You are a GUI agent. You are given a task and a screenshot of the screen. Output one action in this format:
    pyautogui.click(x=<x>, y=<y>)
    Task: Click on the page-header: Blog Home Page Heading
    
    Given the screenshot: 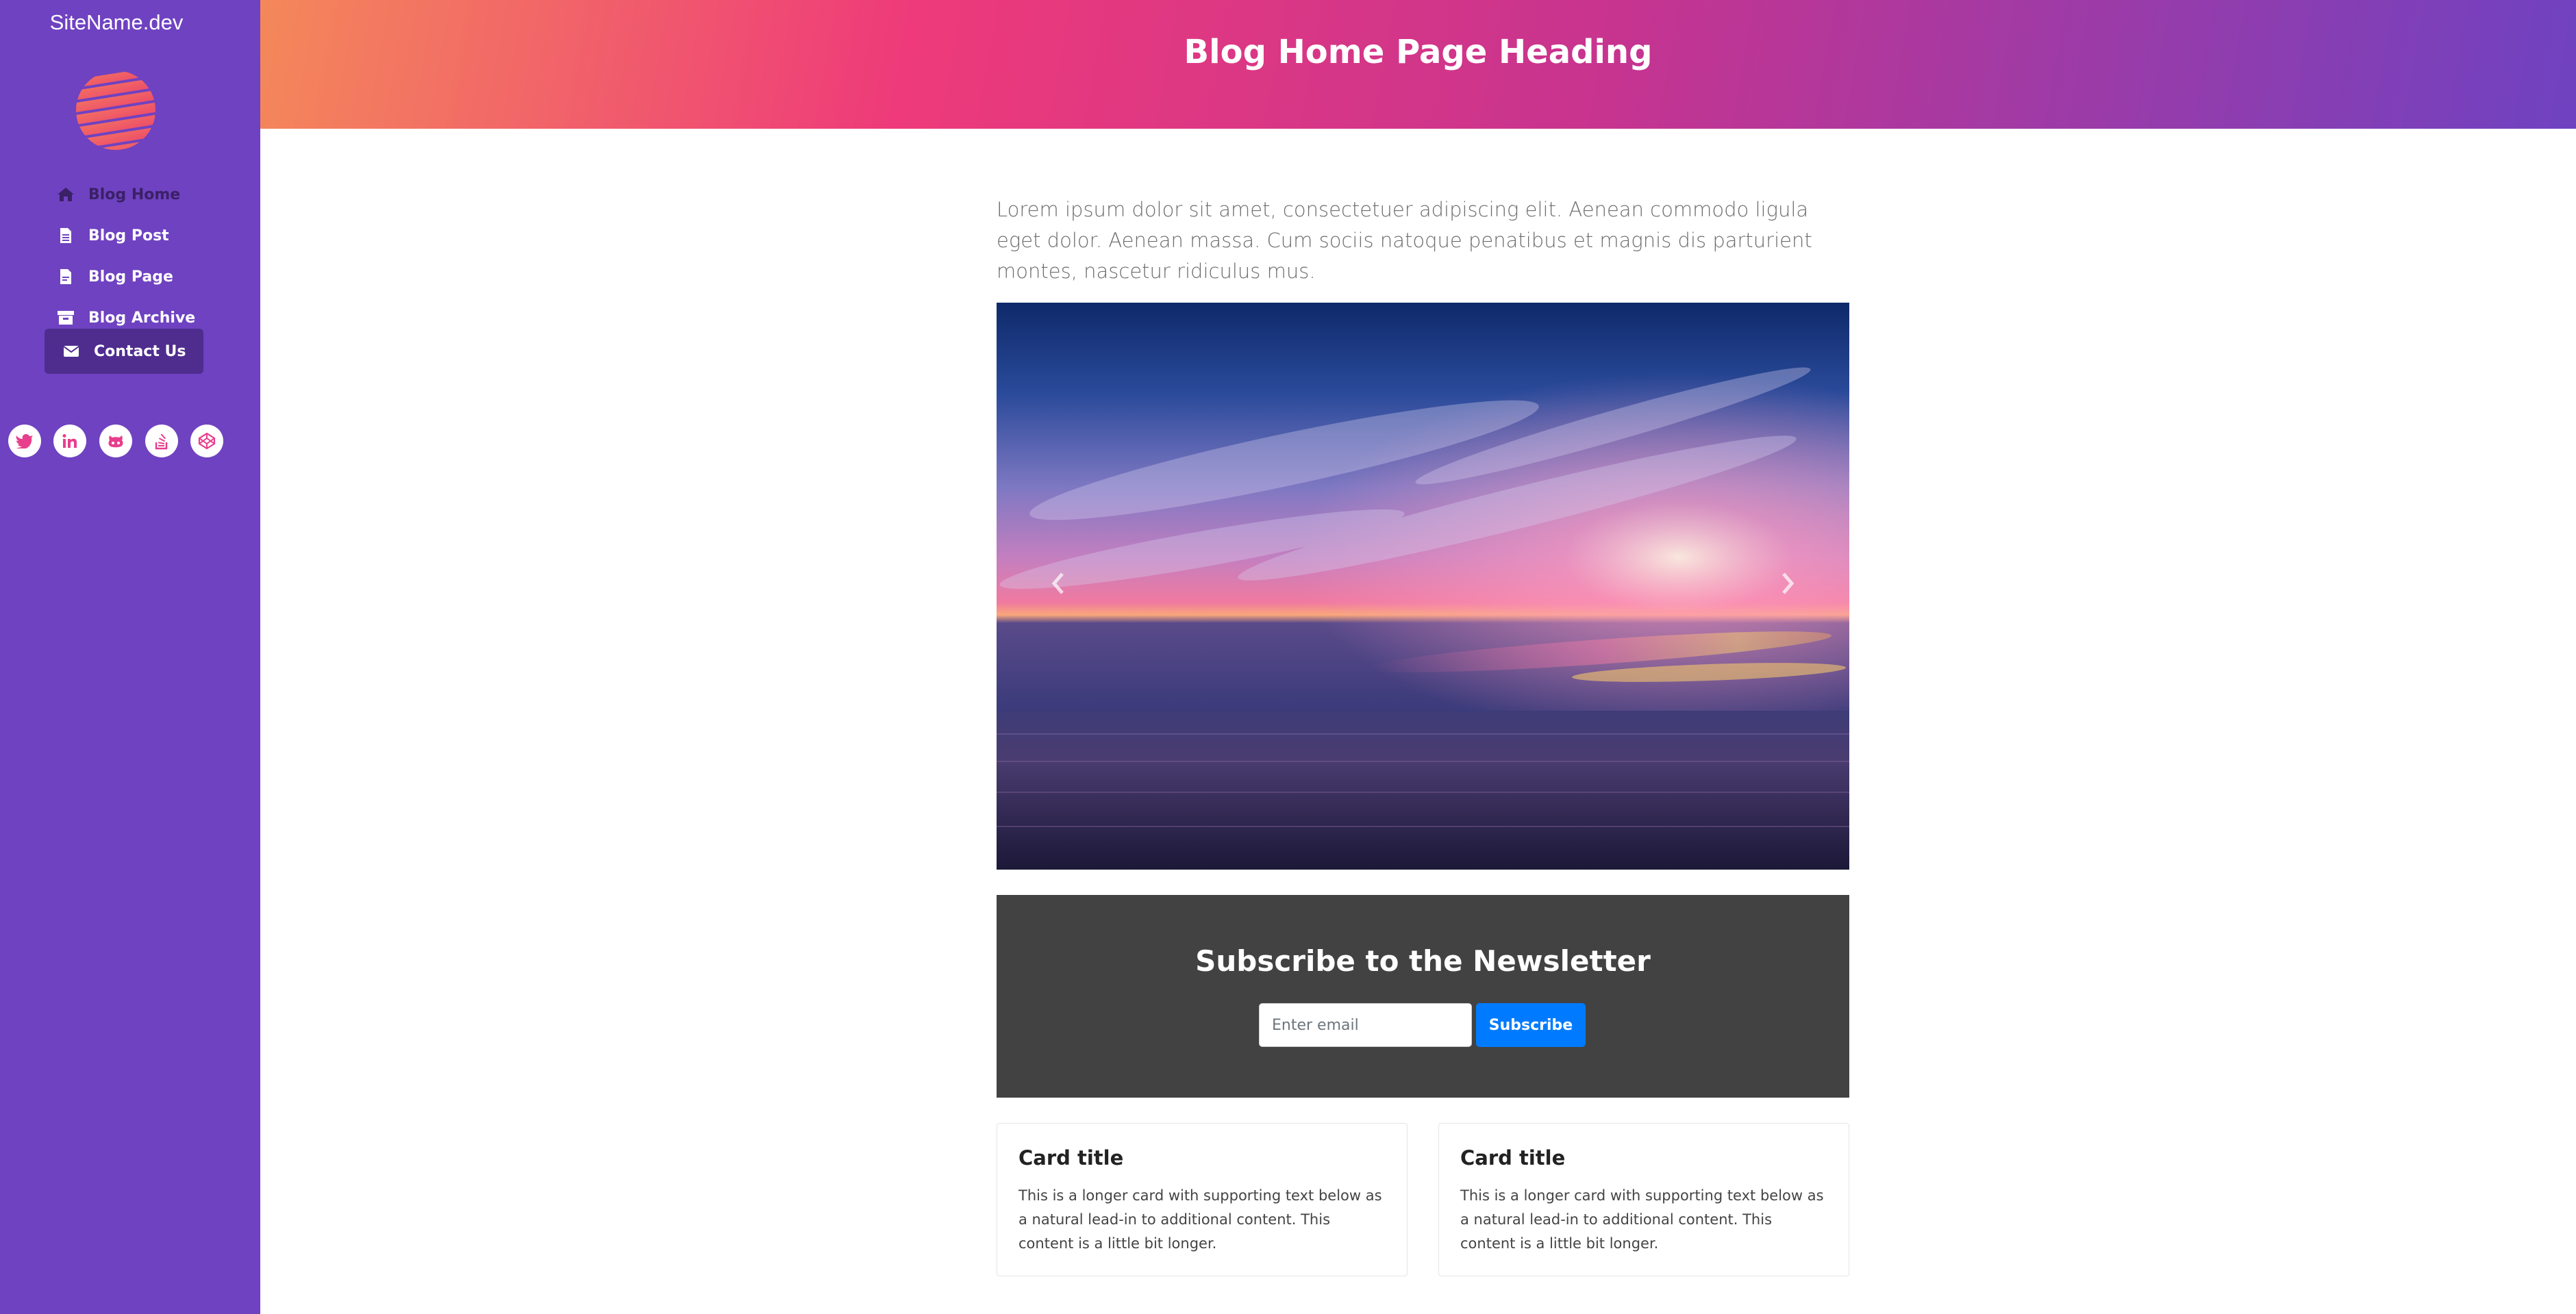 What is the action you would take?
    pyautogui.click(x=1418, y=64)
    